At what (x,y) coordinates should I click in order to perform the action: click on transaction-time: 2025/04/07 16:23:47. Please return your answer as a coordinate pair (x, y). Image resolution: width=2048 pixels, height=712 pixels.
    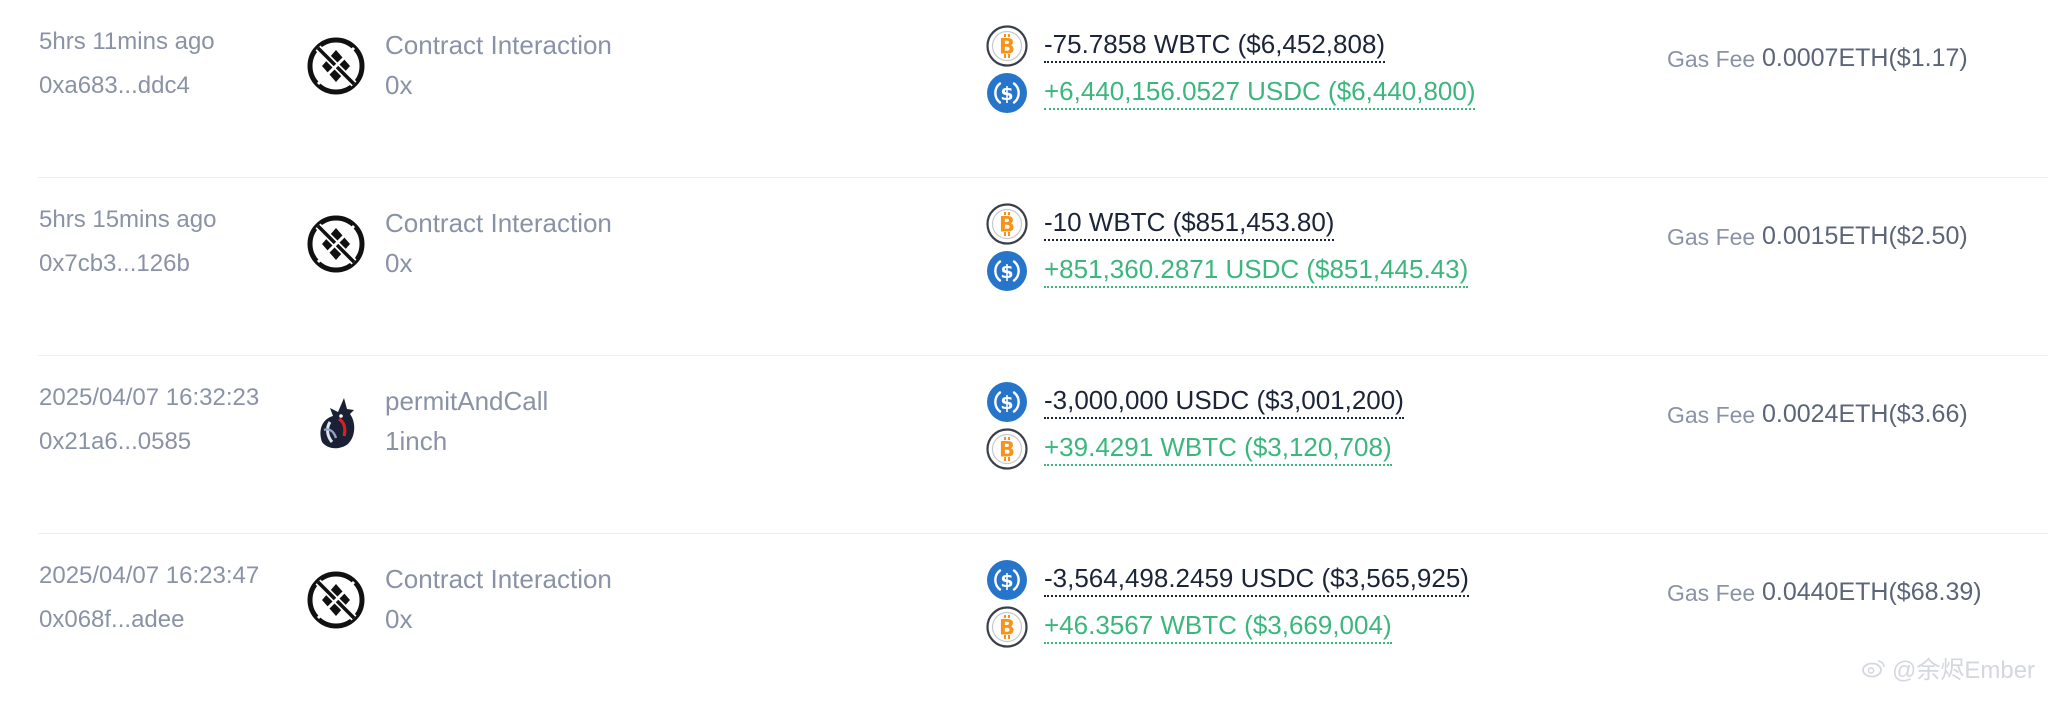
    Looking at the image, I should click on (149, 575).